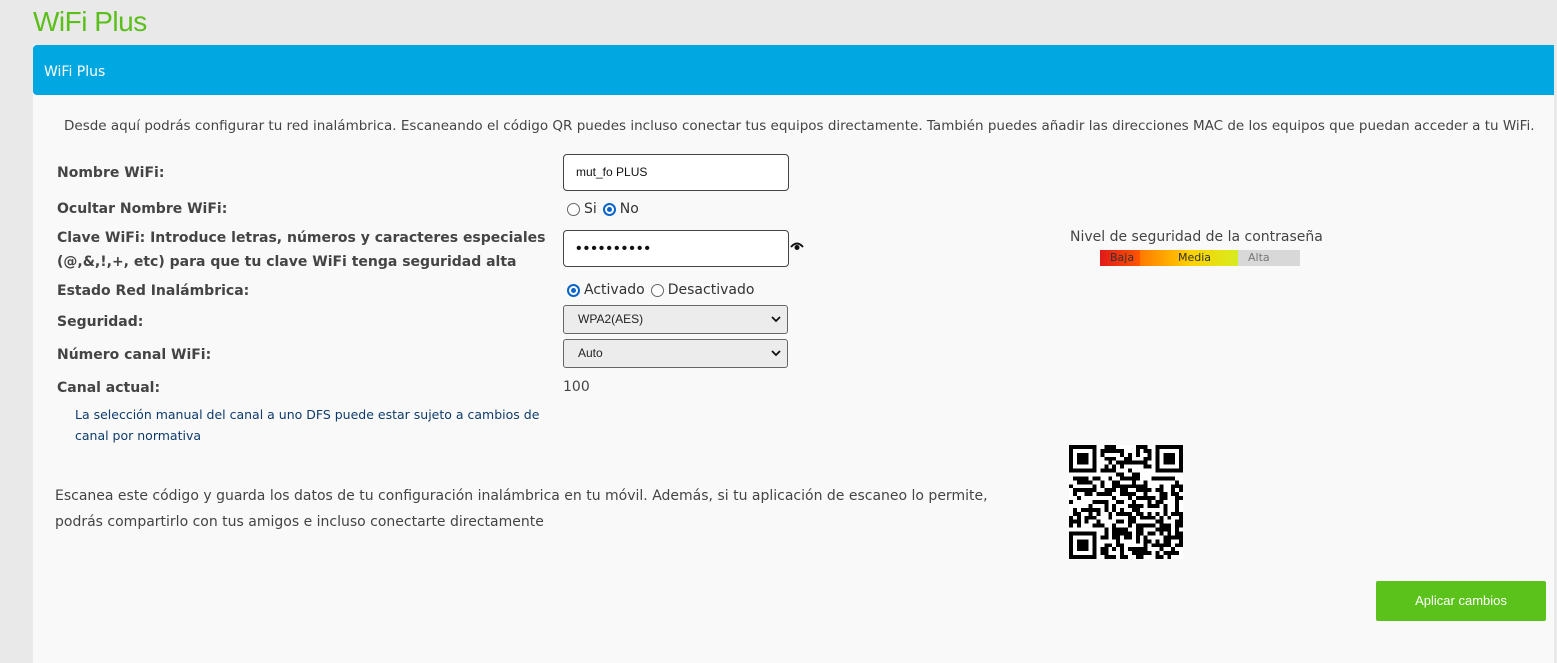 The height and width of the screenshot is (663, 1557). Describe the element at coordinates (90, 21) in the screenshot. I see `page-title: WiFi Plus` at that location.